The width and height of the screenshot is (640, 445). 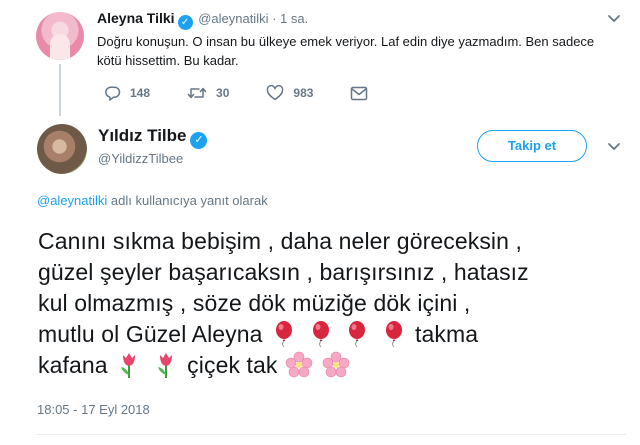 I want to click on reply-icon, so click(x=113, y=93).